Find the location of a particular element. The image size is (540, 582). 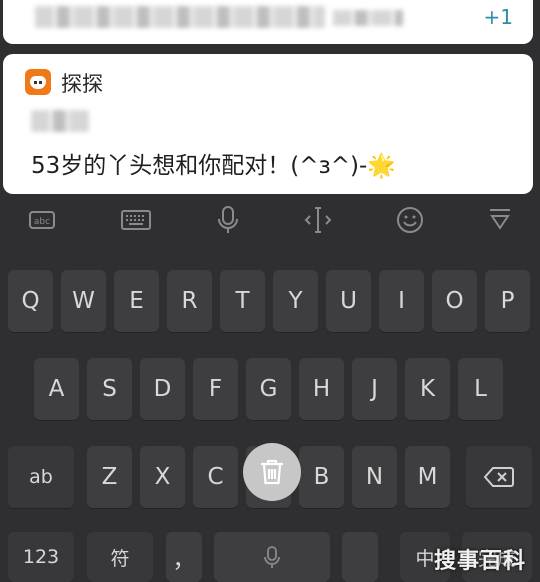

key-h: H is located at coordinates (321, 389).